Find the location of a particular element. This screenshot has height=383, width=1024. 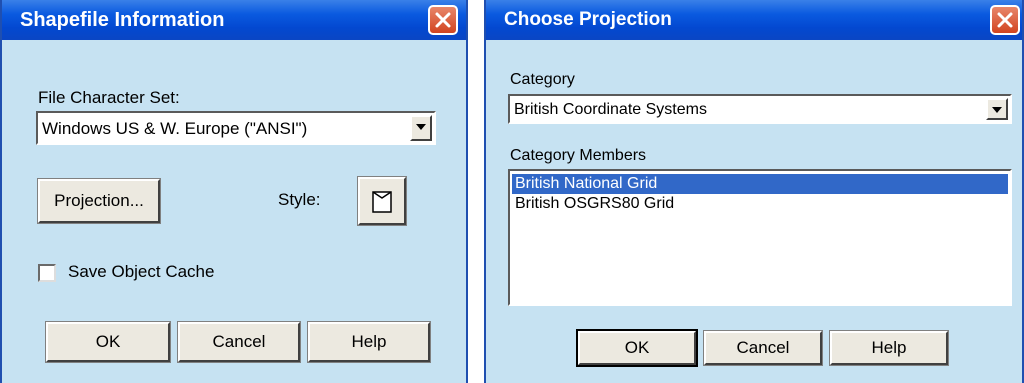

category-value: British Coordinate Systems is located at coordinates (610, 109).